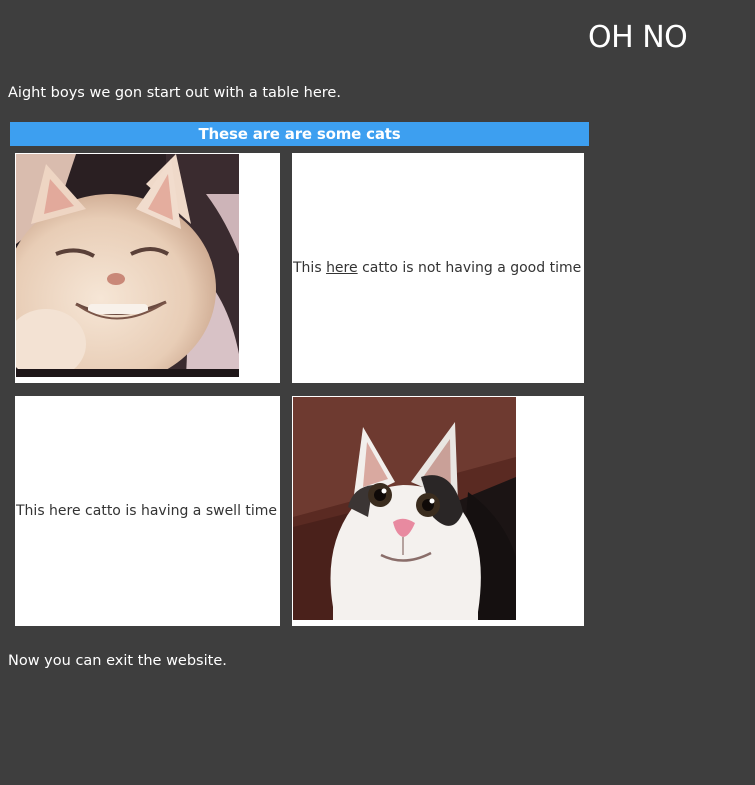 This screenshot has width=755, height=785. Describe the element at coordinates (117, 661) in the screenshot. I see `outro-paragraph: Now you can exit the website.` at that location.